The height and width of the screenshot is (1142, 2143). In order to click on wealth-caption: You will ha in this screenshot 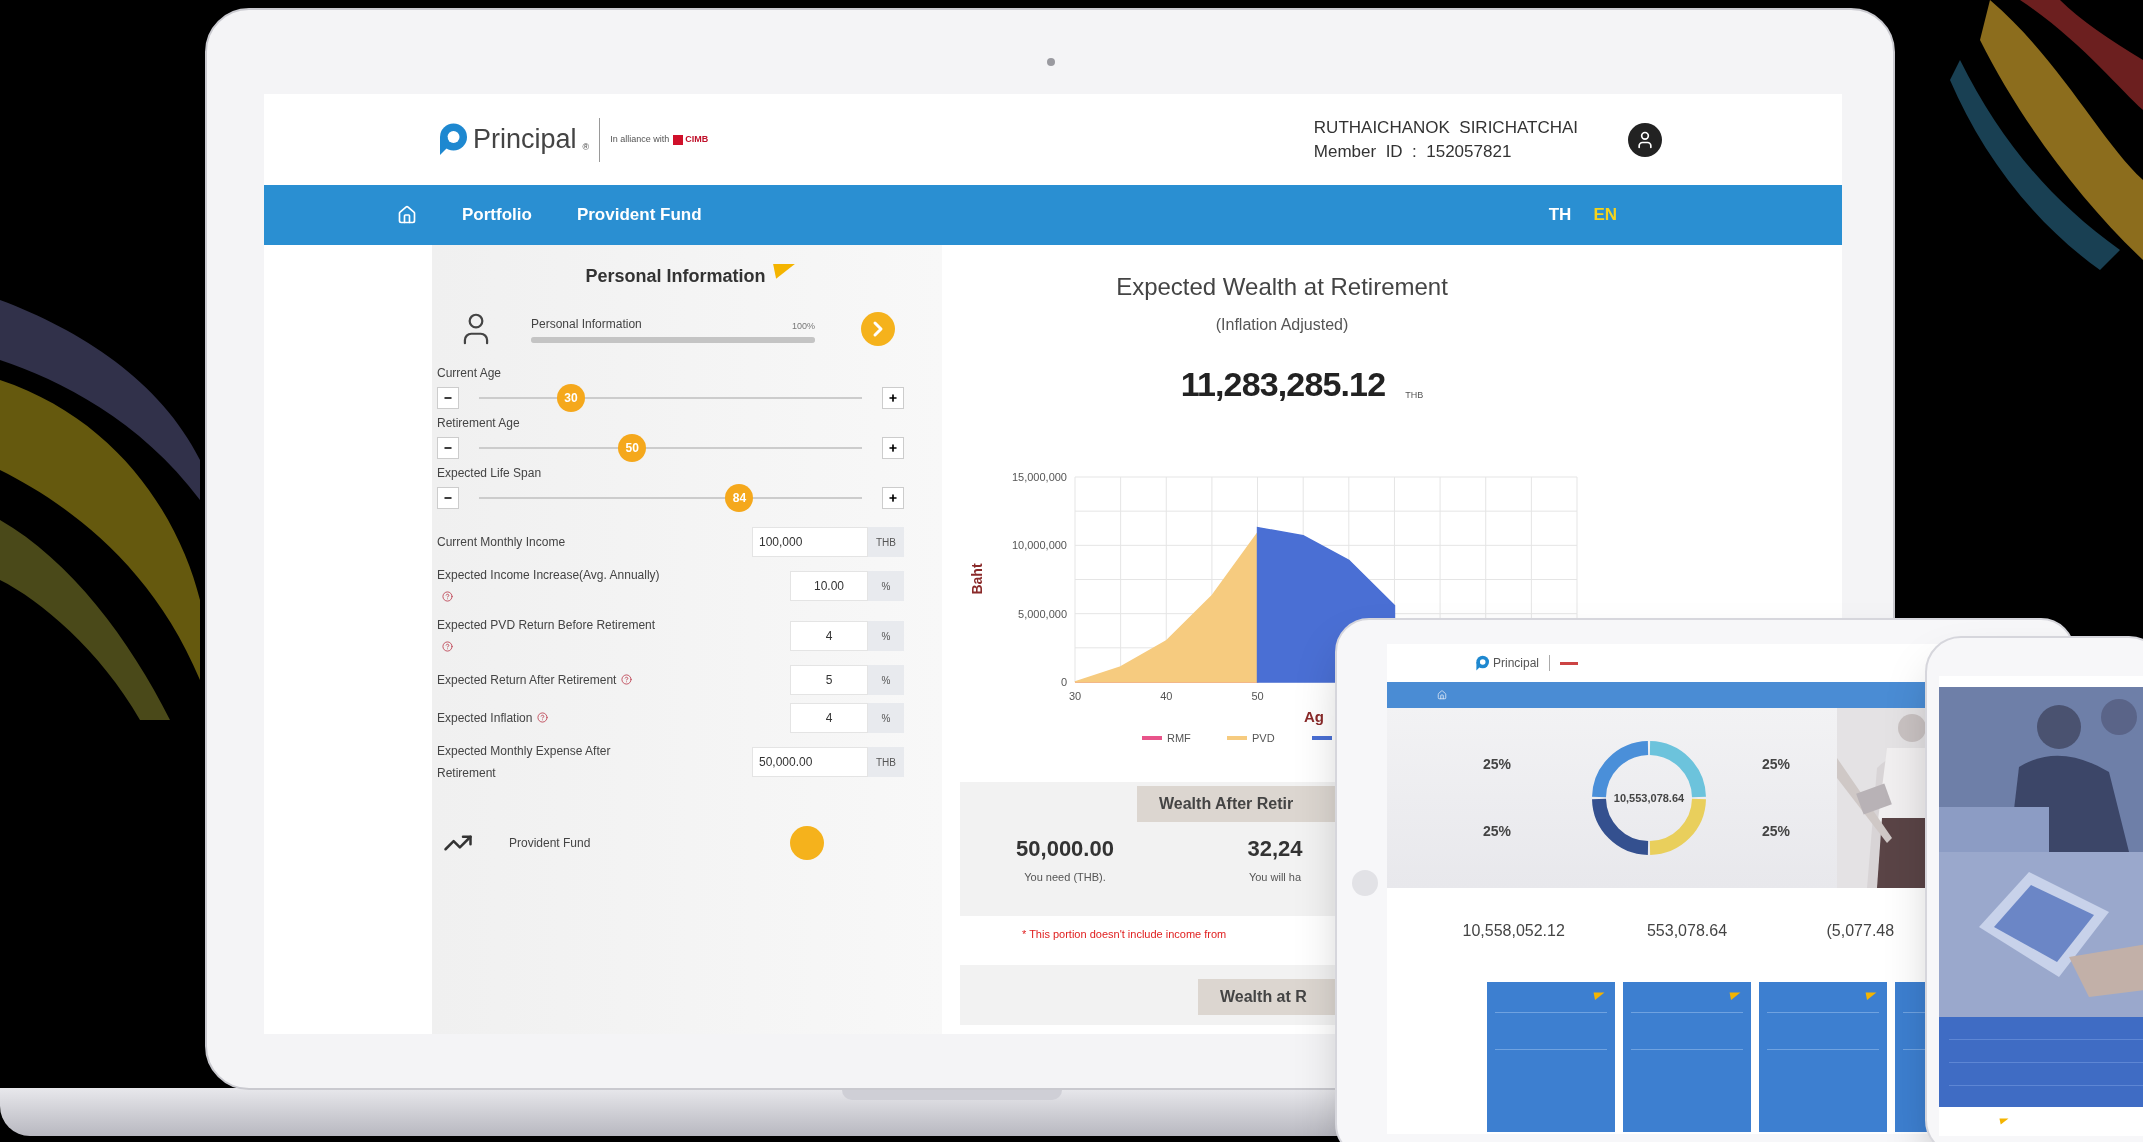, I will do `click(1275, 877)`.